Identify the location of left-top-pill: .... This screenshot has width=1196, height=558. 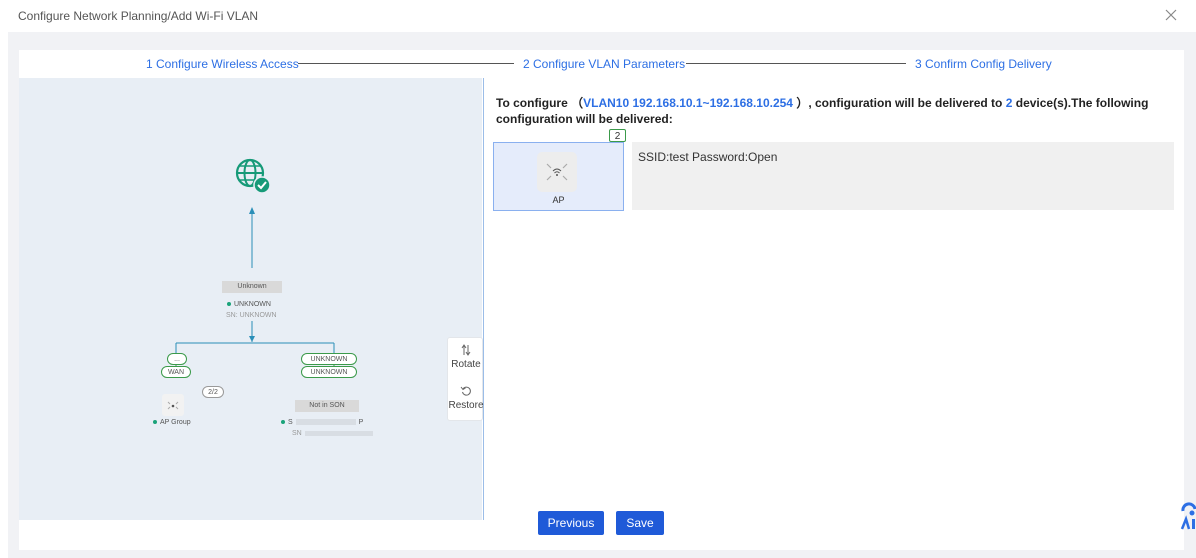
(177, 359).